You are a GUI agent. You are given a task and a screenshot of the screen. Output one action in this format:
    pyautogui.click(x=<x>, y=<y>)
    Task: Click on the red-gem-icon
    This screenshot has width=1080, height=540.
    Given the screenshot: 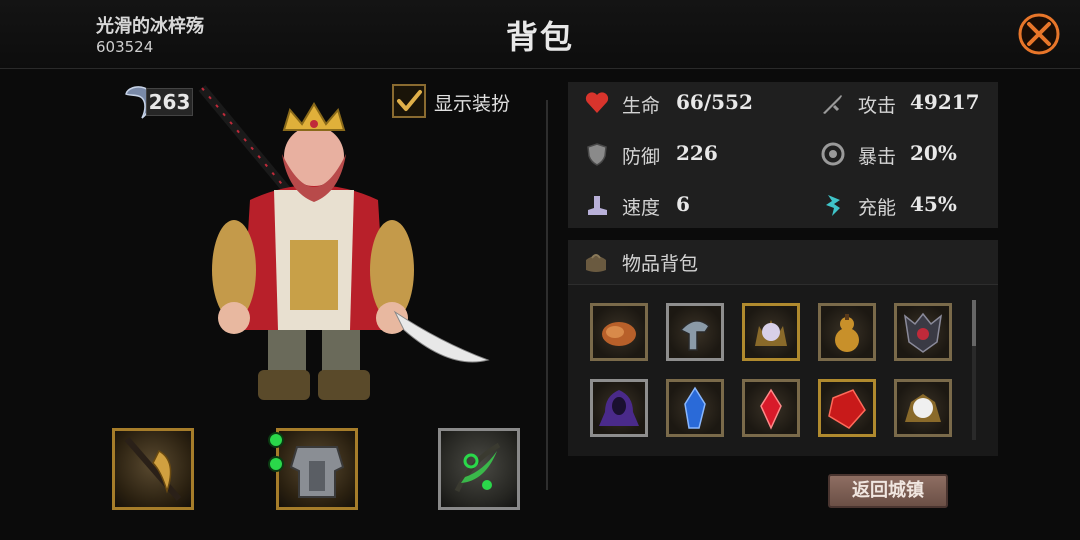 What is the action you would take?
    pyautogui.click(x=847, y=409)
    